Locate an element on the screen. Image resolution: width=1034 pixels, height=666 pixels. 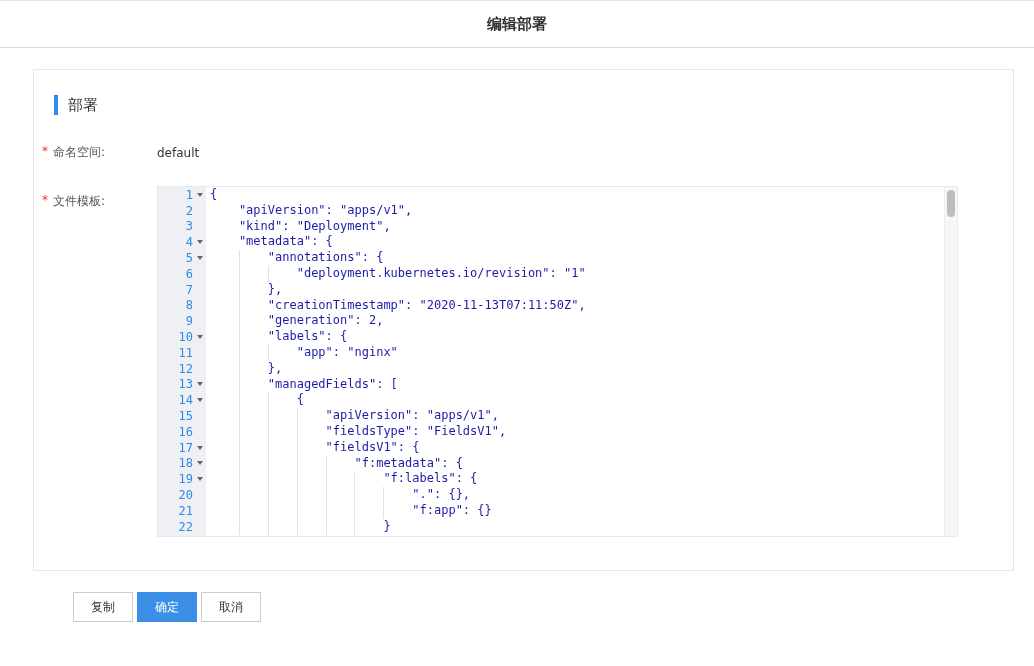
line-number: 13 is located at coordinates (185, 384).